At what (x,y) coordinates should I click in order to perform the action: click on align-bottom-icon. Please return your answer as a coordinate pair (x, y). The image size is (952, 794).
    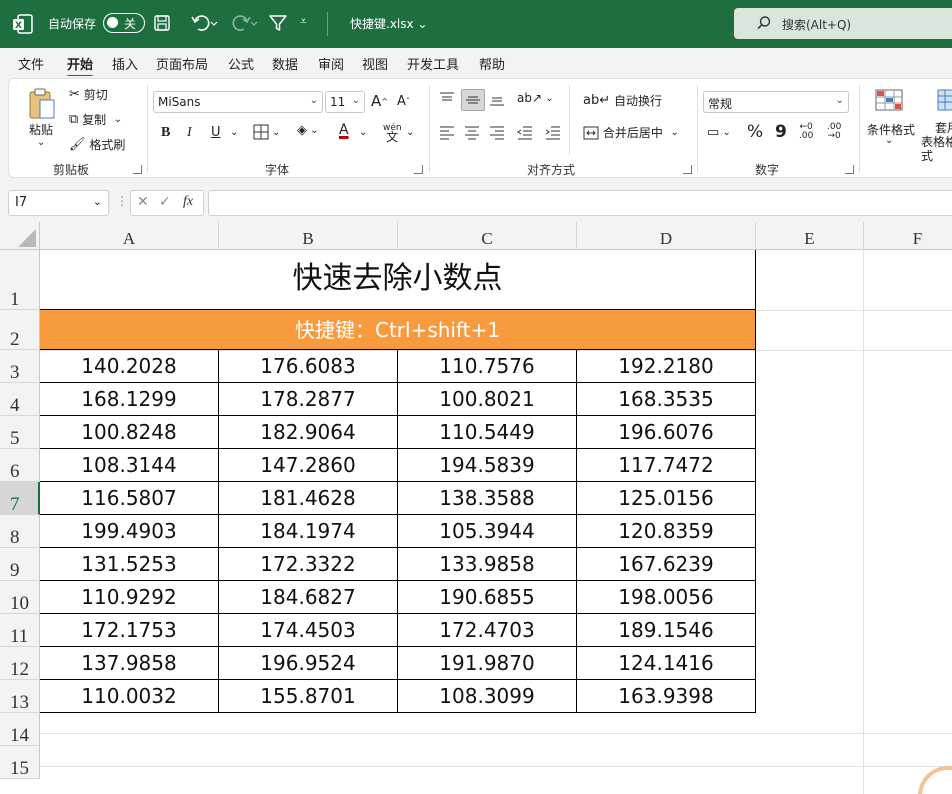
    Looking at the image, I should click on (497, 99).